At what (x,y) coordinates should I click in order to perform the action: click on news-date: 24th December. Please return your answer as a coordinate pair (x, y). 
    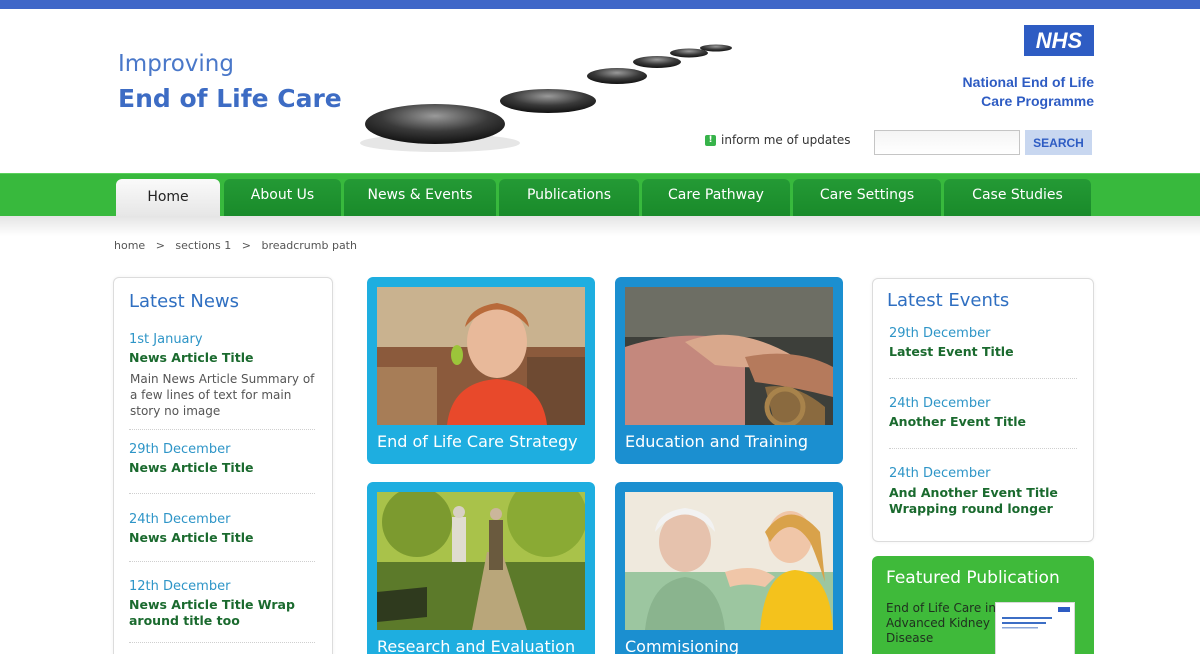
    Looking at the image, I should click on (180, 519).